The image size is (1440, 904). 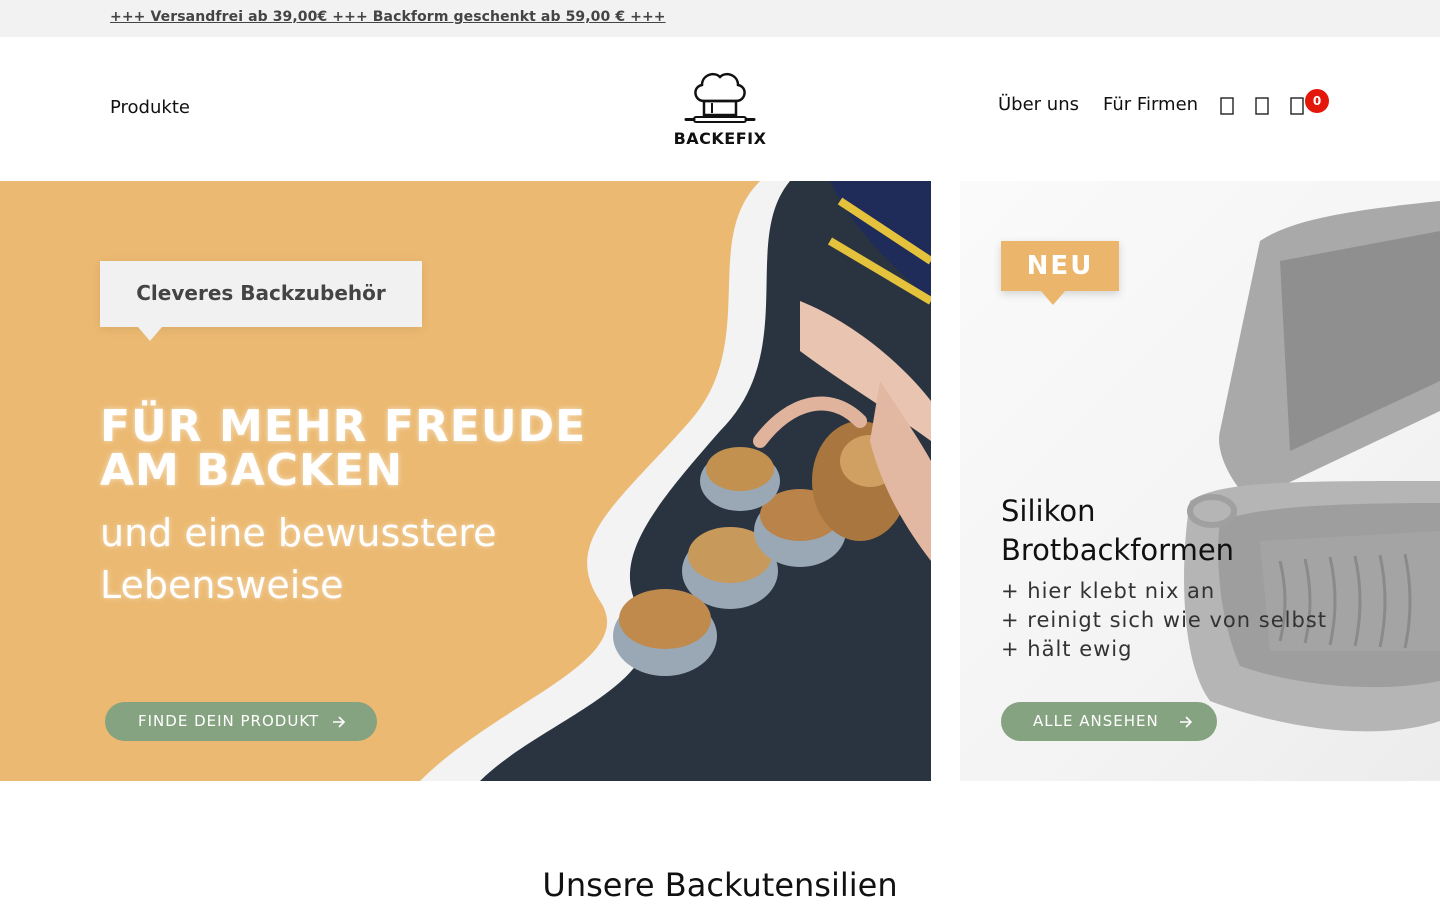 I want to click on search-icon, so click(x=1228, y=106).